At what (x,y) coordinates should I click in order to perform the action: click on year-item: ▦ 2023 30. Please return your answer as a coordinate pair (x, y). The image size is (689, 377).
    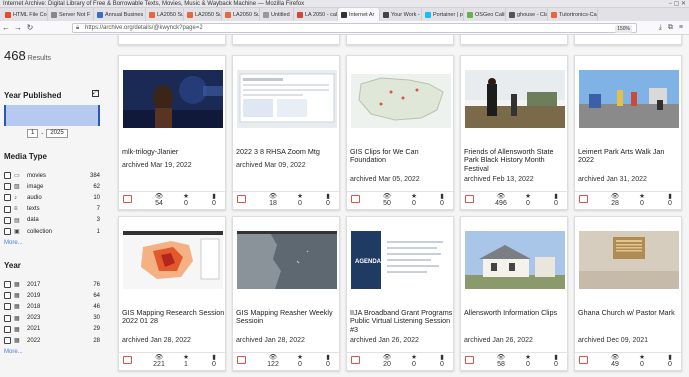
    Looking at the image, I should click on (52, 318).